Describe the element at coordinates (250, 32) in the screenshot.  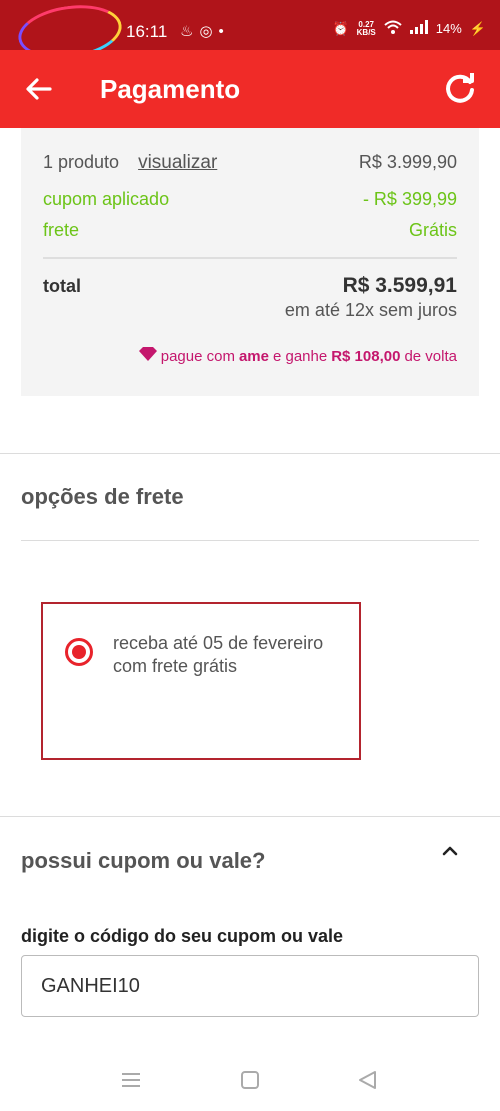
I see `status-bar: 16:11 ♨◎• ⏰ 0.27 KB/S 14% ⚡` at that location.